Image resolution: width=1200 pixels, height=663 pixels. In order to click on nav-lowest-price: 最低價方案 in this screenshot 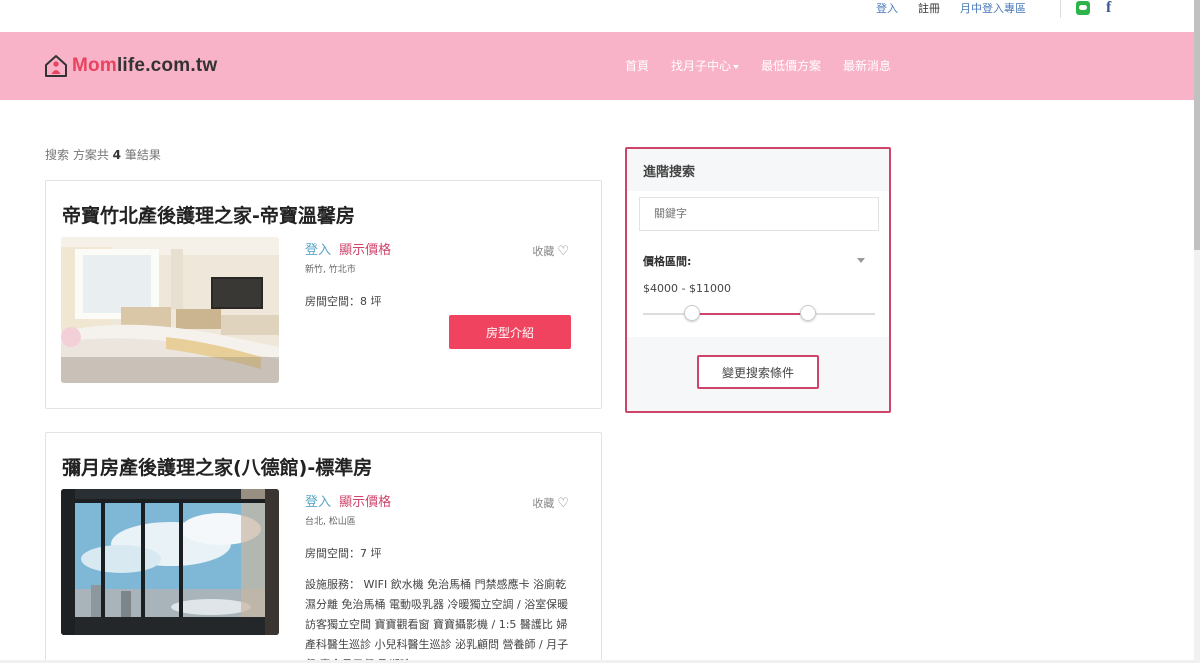, I will do `click(791, 66)`.